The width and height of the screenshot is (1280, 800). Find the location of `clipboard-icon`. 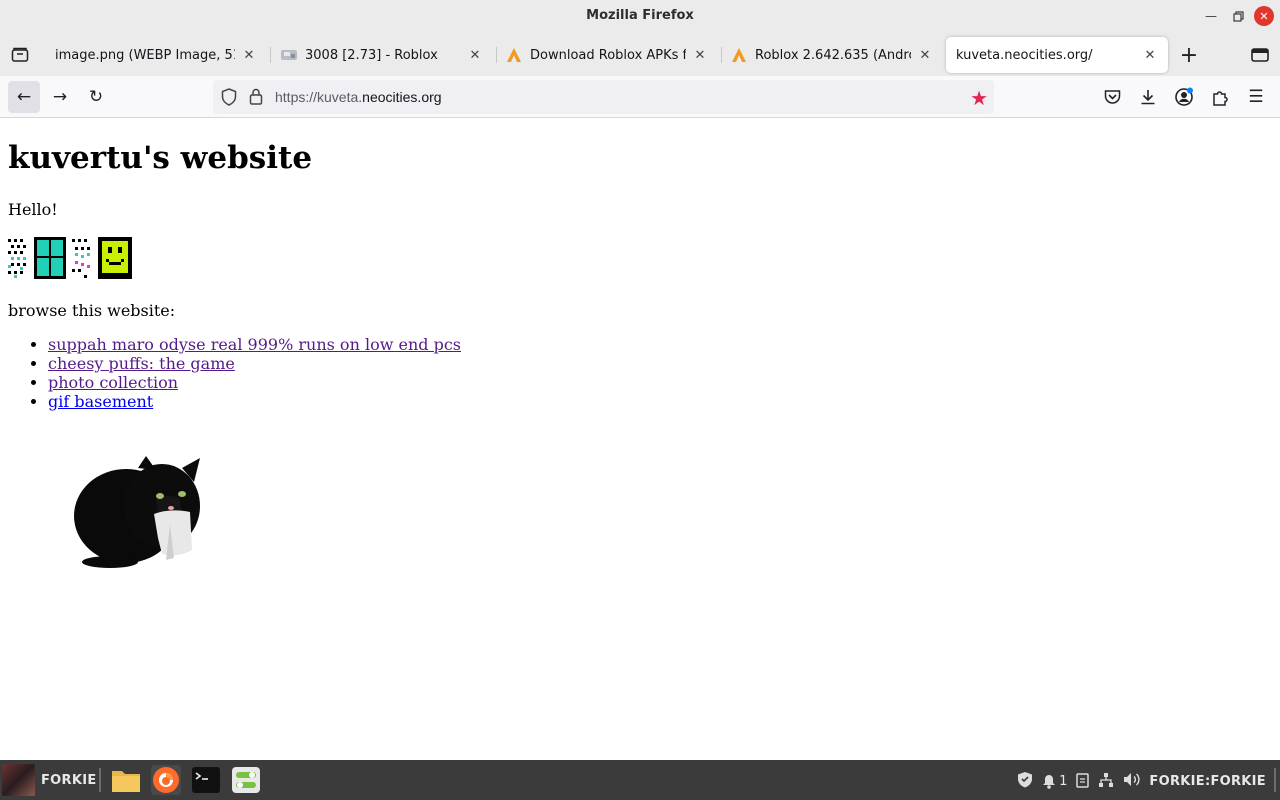

clipboard-icon is located at coordinates (1083, 782).